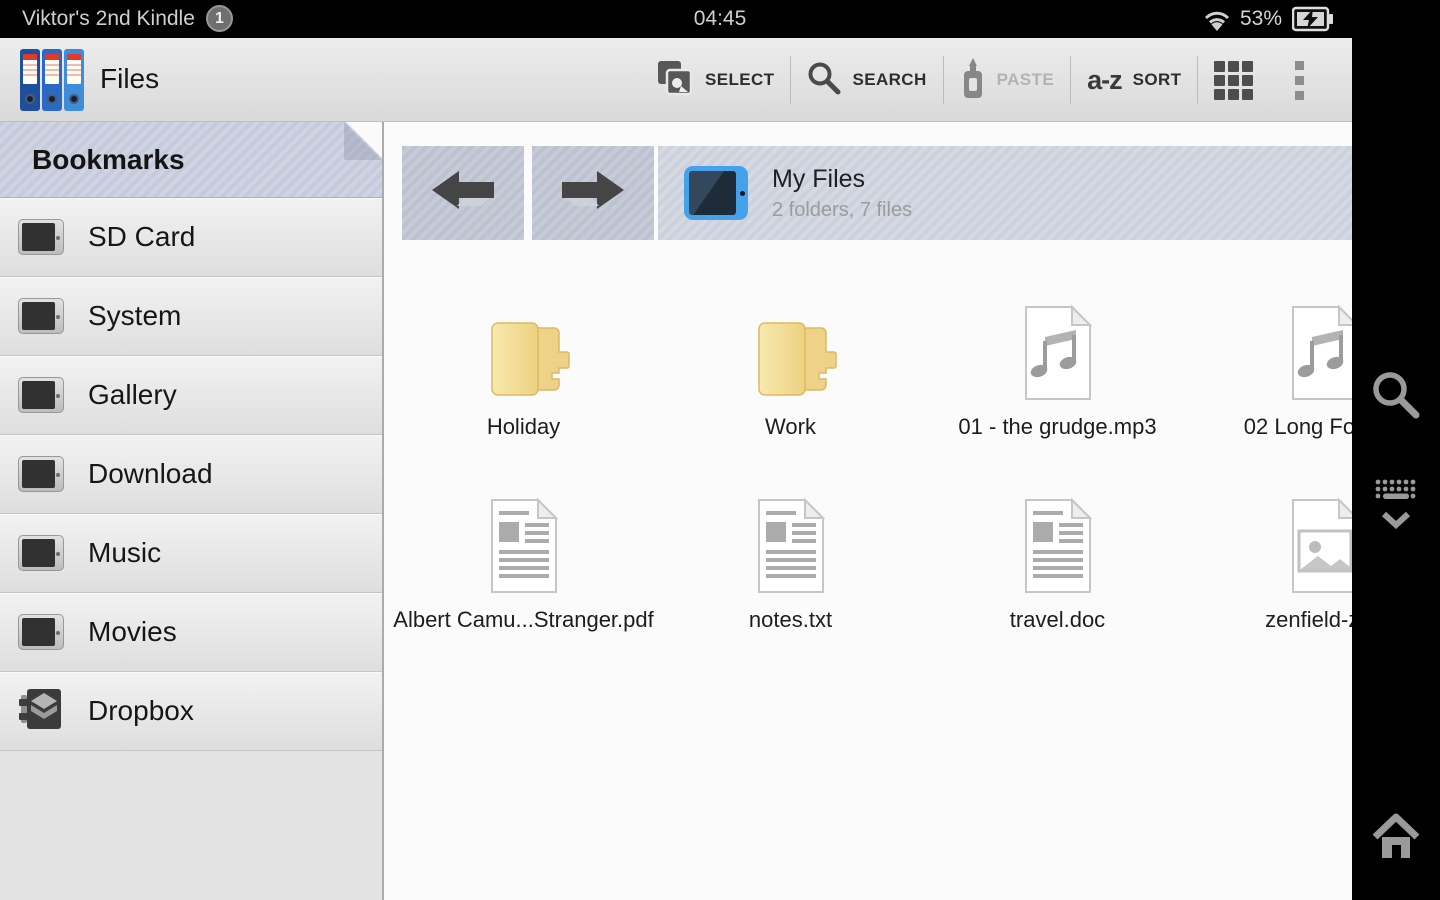  What do you see at coordinates (191, 316) in the screenshot?
I see `sidebar-item-system: System` at bounding box center [191, 316].